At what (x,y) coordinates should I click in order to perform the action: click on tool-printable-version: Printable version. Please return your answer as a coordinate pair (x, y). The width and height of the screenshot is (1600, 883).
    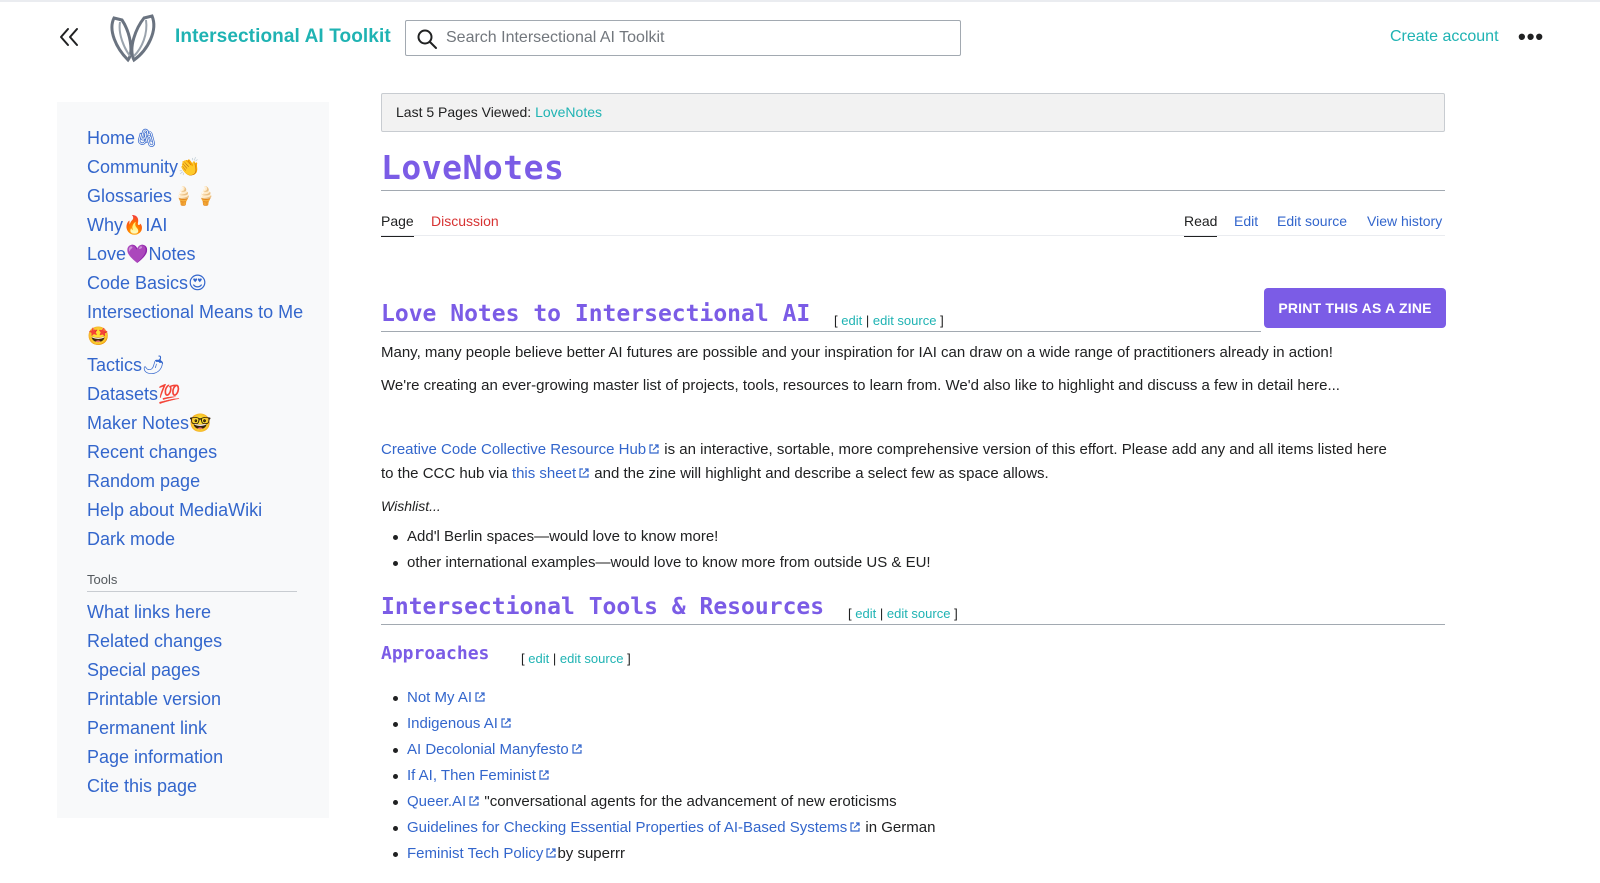
    Looking at the image, I should click on (155, 699).